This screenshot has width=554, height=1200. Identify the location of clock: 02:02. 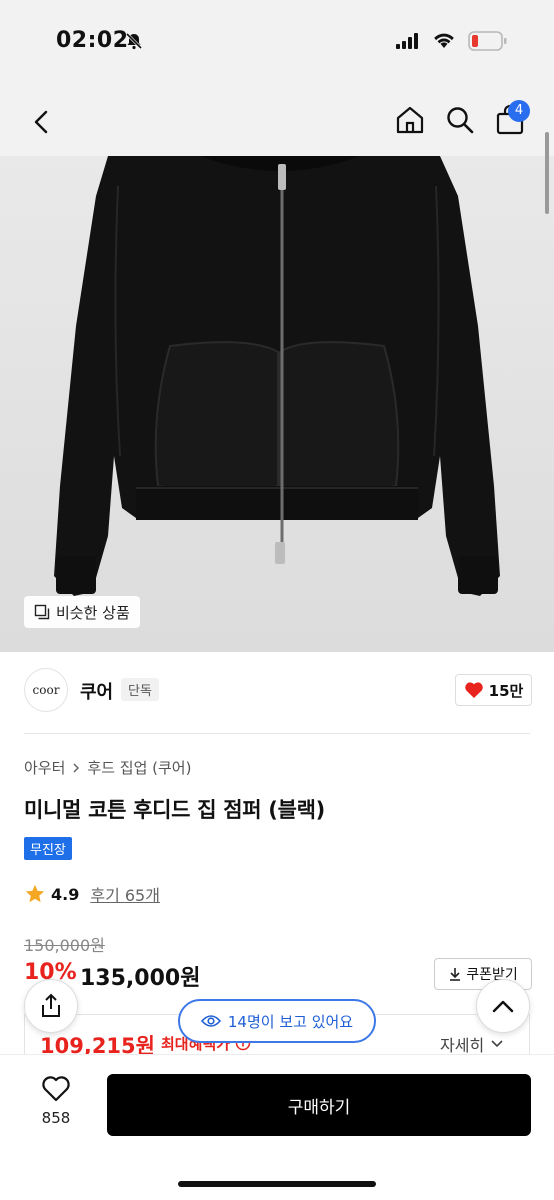
(92, 40).